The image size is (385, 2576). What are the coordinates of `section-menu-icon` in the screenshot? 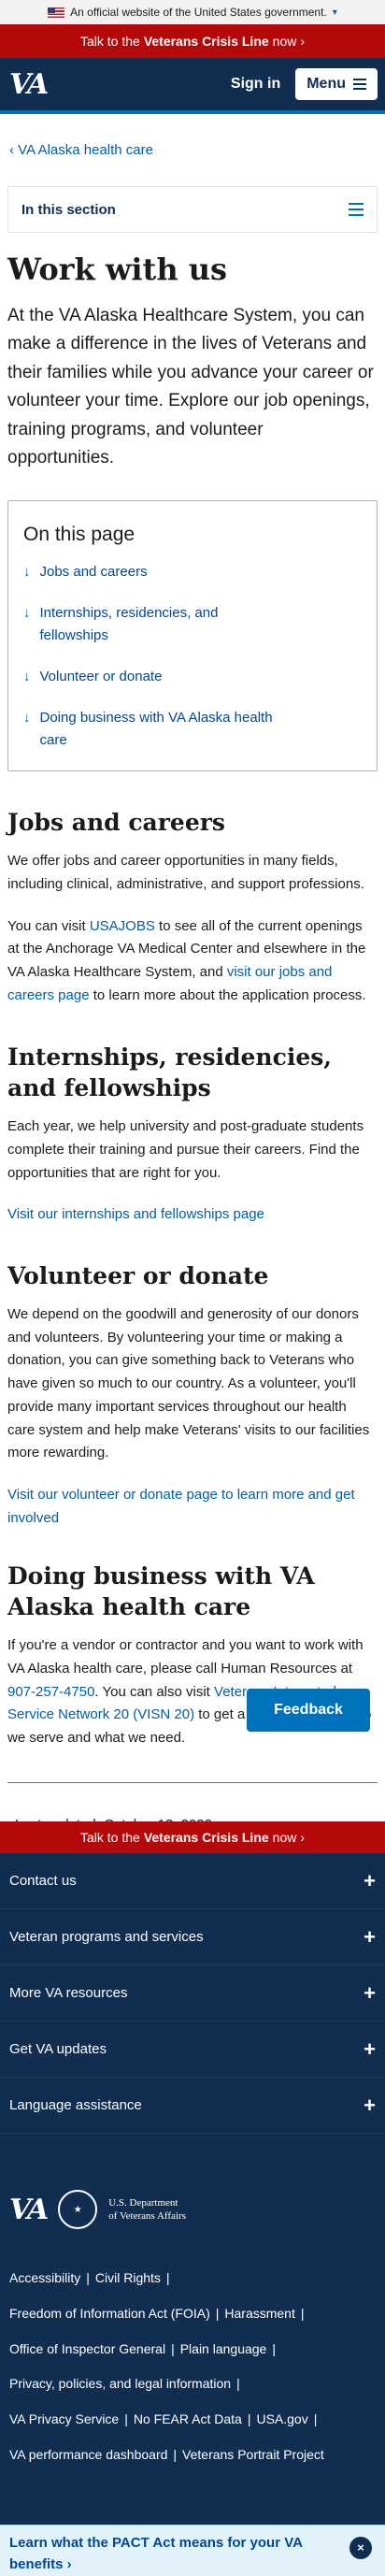 It's located at (356, 210).